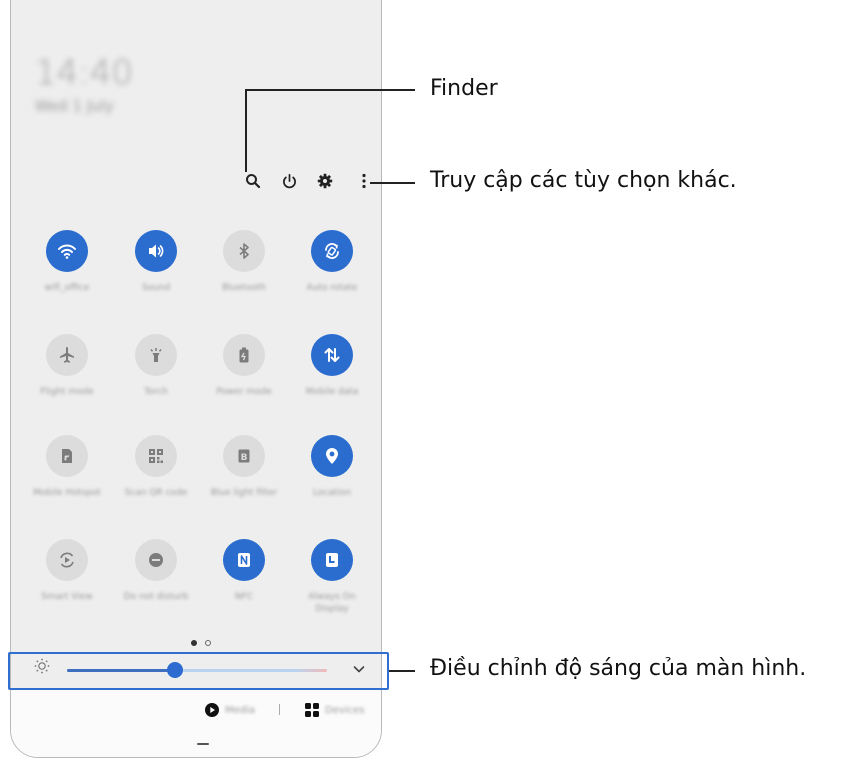 The image size is (841, 758). What do you see at coordinates (253, 181) in the screenshot?
I see `search-icon` at bounding box center [253, 181].